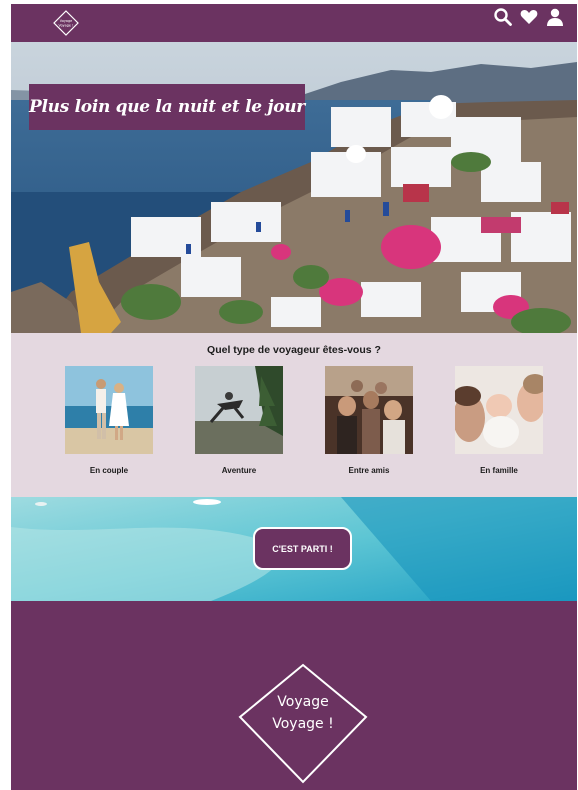 This screenshot has width=578, height=790. I want to click on search-icon, so click(503, 17).